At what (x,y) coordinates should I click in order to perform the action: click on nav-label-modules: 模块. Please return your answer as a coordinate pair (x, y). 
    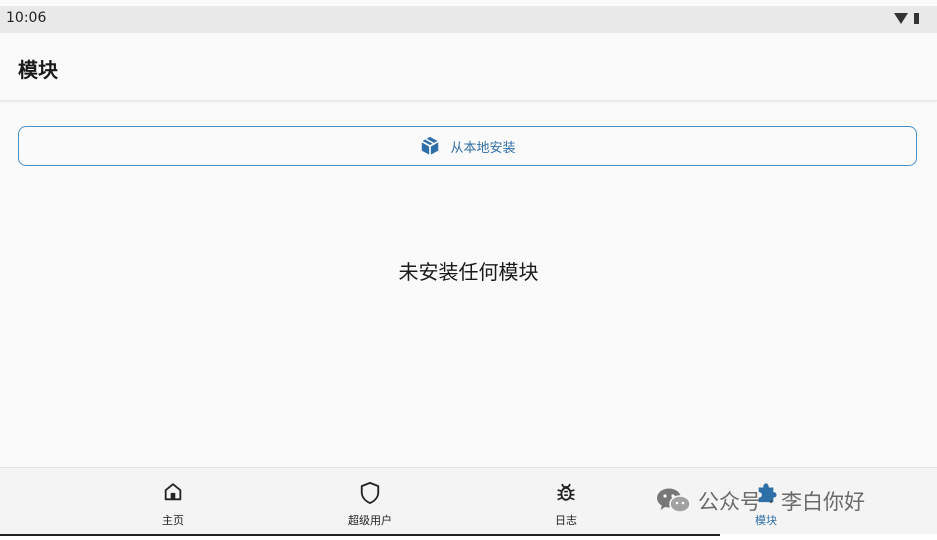
    Looking at the image, I should click on (766, 520).